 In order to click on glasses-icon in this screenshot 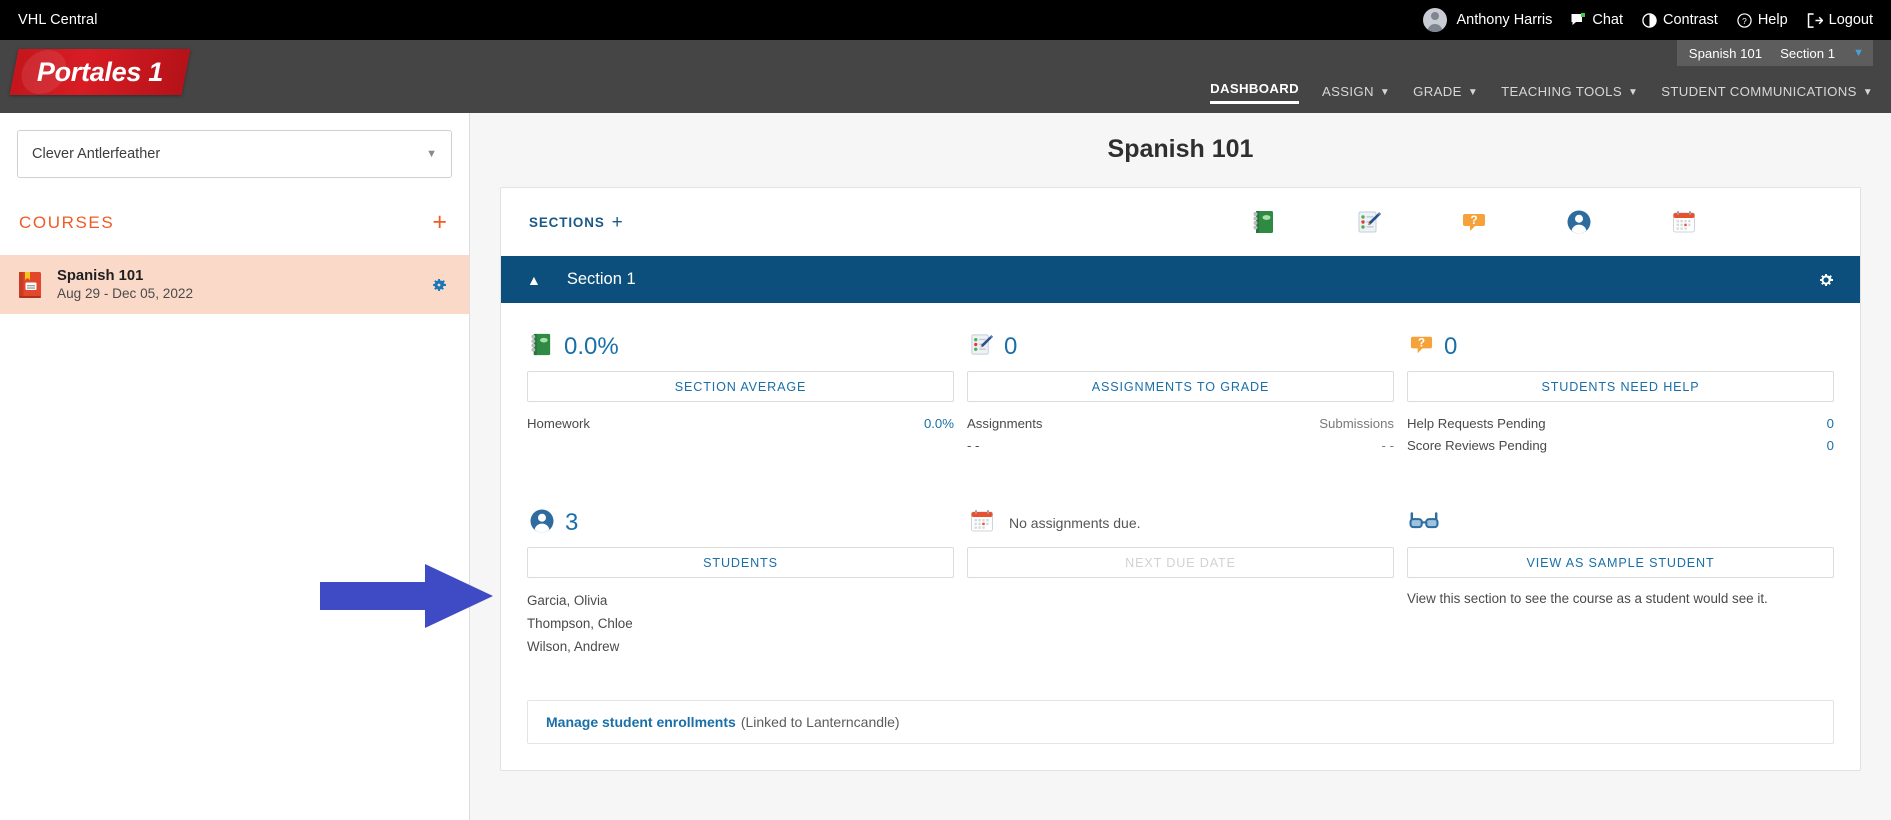, I will do `click(1424, 523)`.